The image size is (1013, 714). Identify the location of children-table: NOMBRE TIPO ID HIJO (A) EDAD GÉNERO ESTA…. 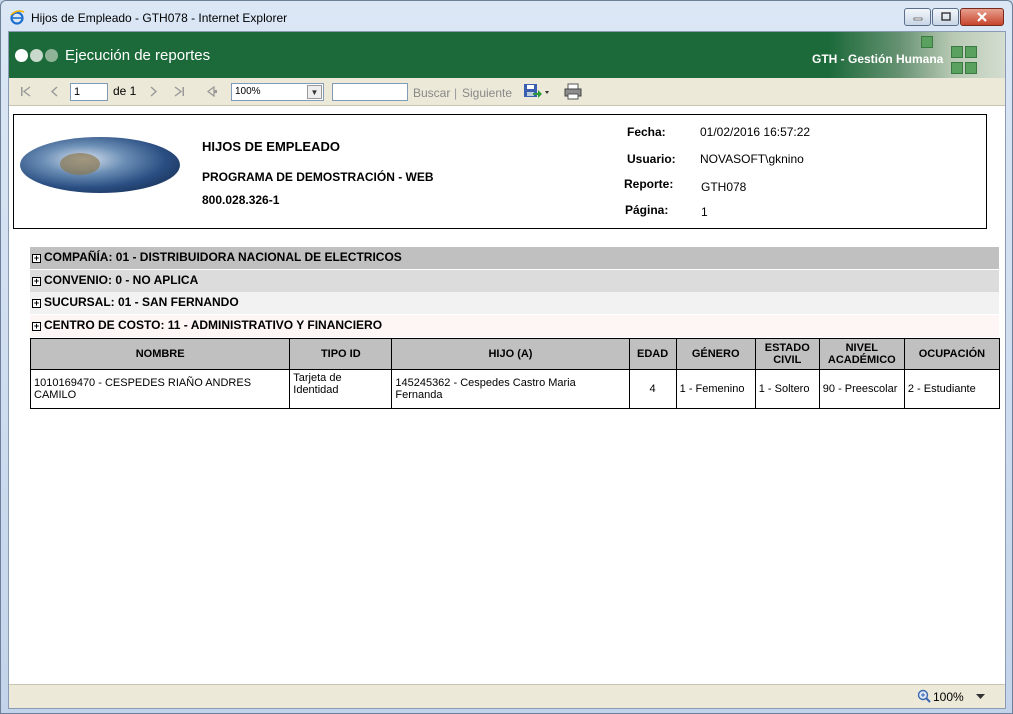
(515, 373).